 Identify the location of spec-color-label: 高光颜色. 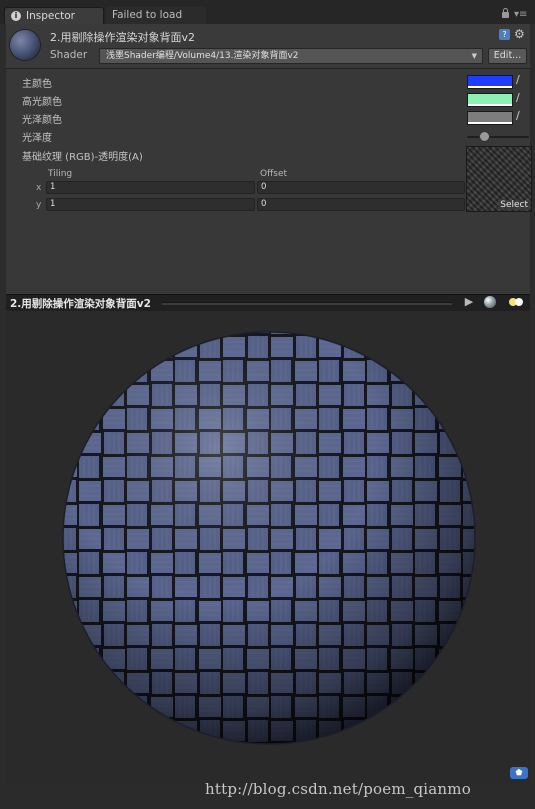
(42, 102).